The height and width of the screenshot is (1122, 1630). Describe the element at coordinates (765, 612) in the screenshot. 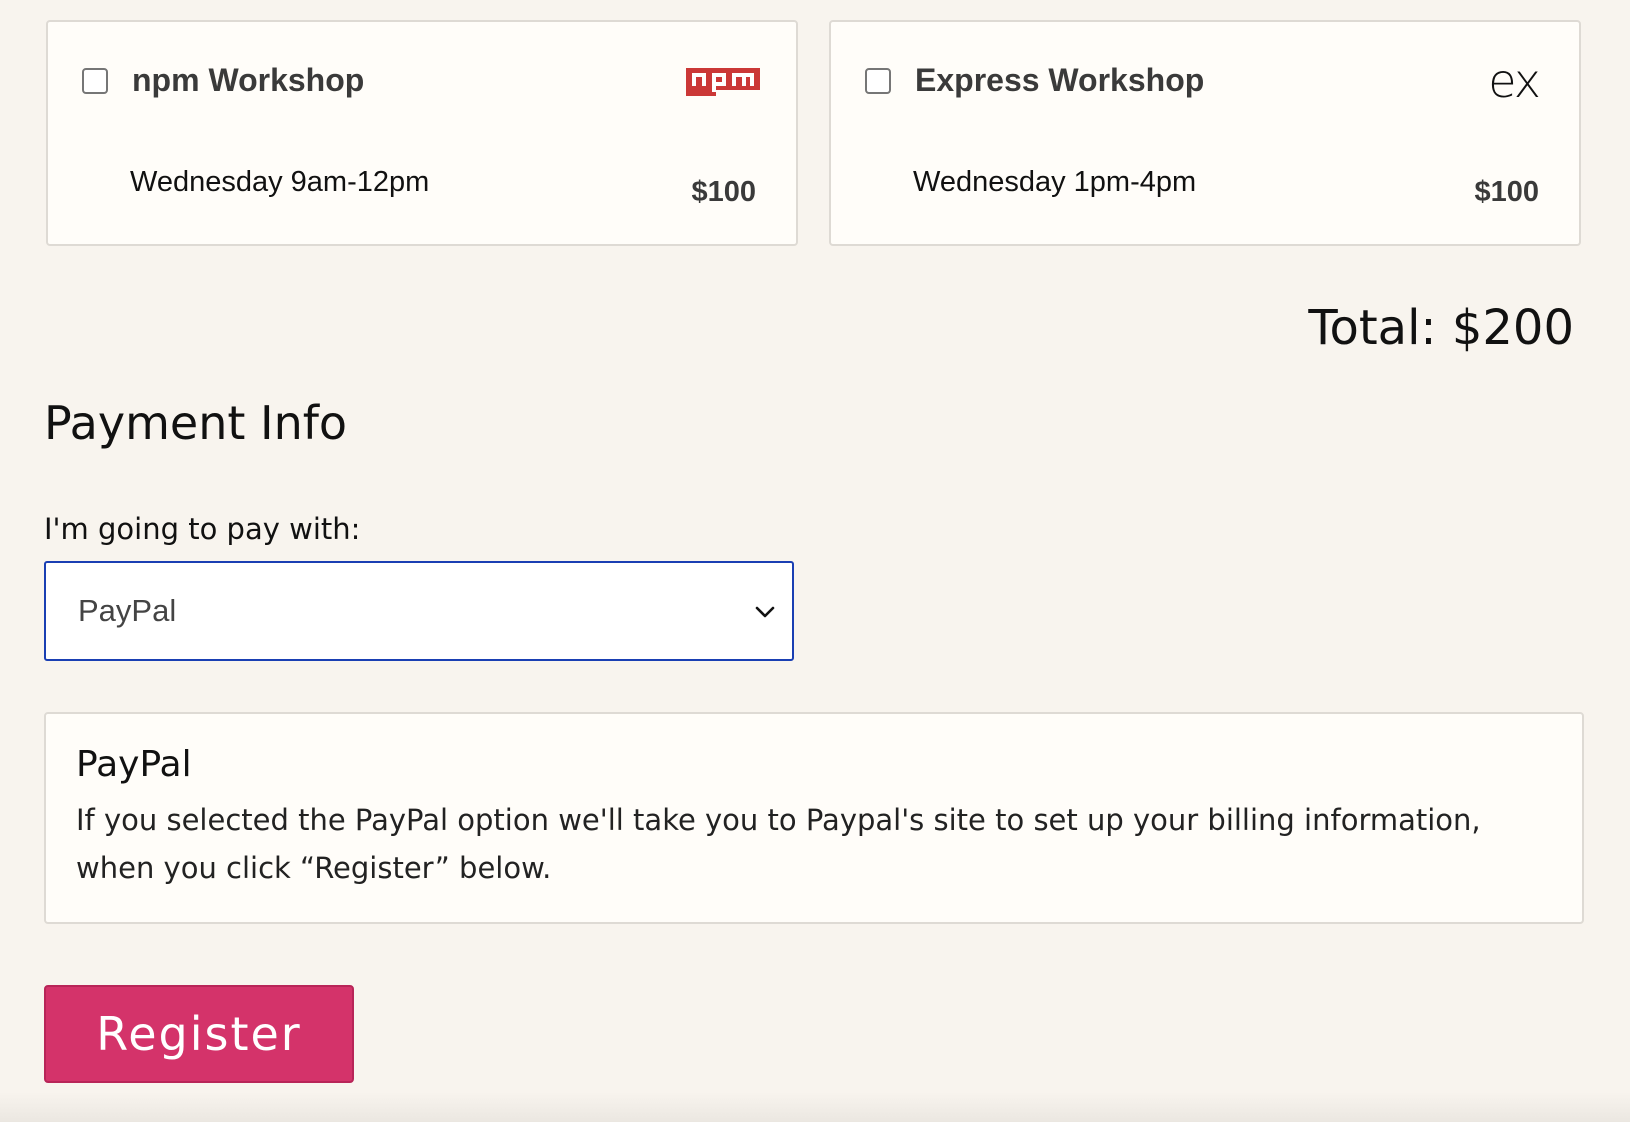

I see `chevron-down-icon` at that location.